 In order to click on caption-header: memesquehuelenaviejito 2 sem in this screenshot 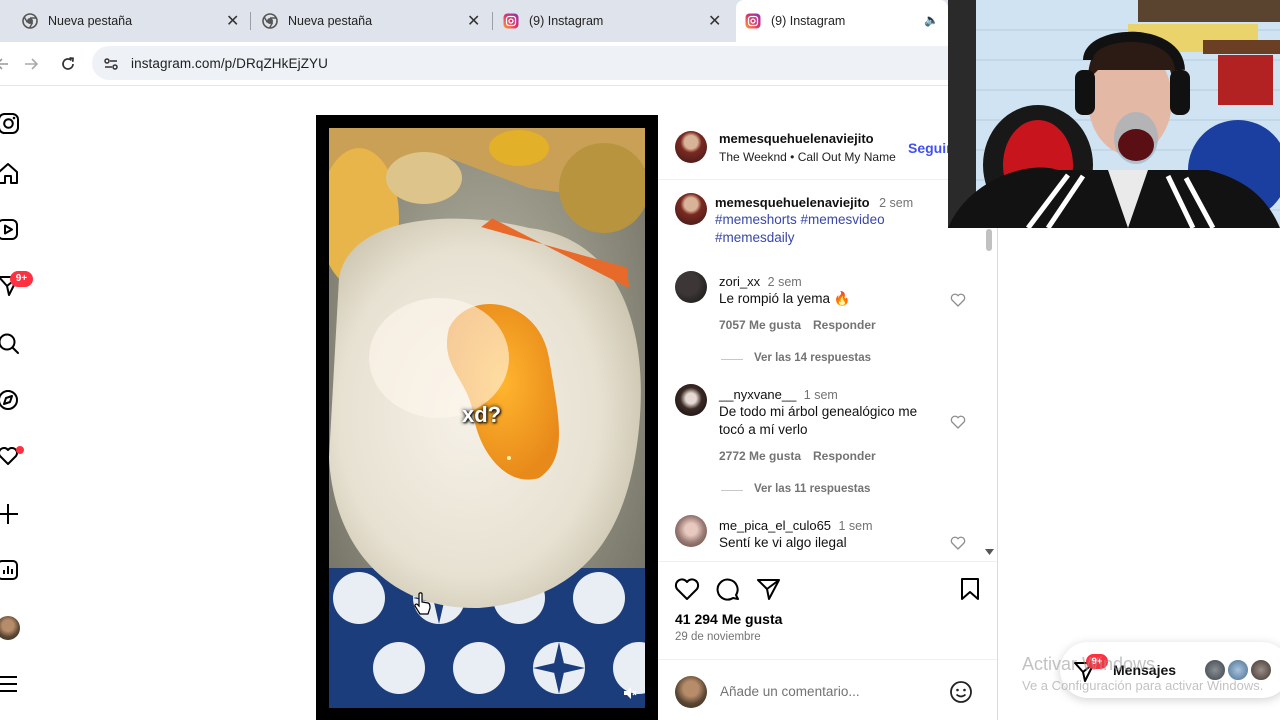, I will do `click(814, 203)`.